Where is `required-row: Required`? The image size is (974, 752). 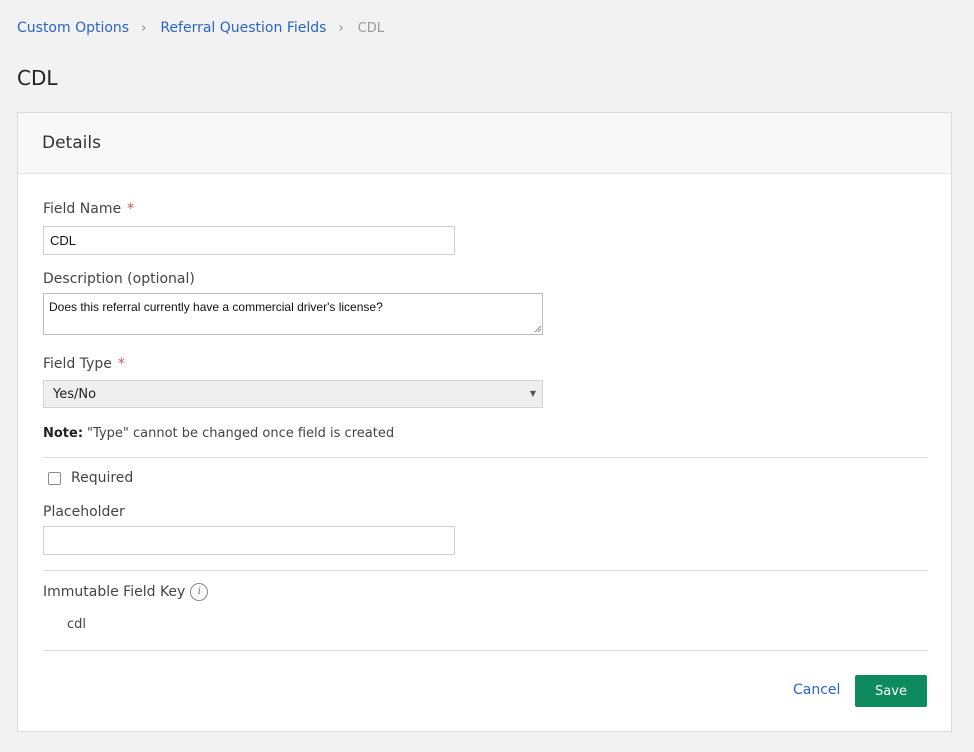
required-row: Required is located at coordinates (88, 478).